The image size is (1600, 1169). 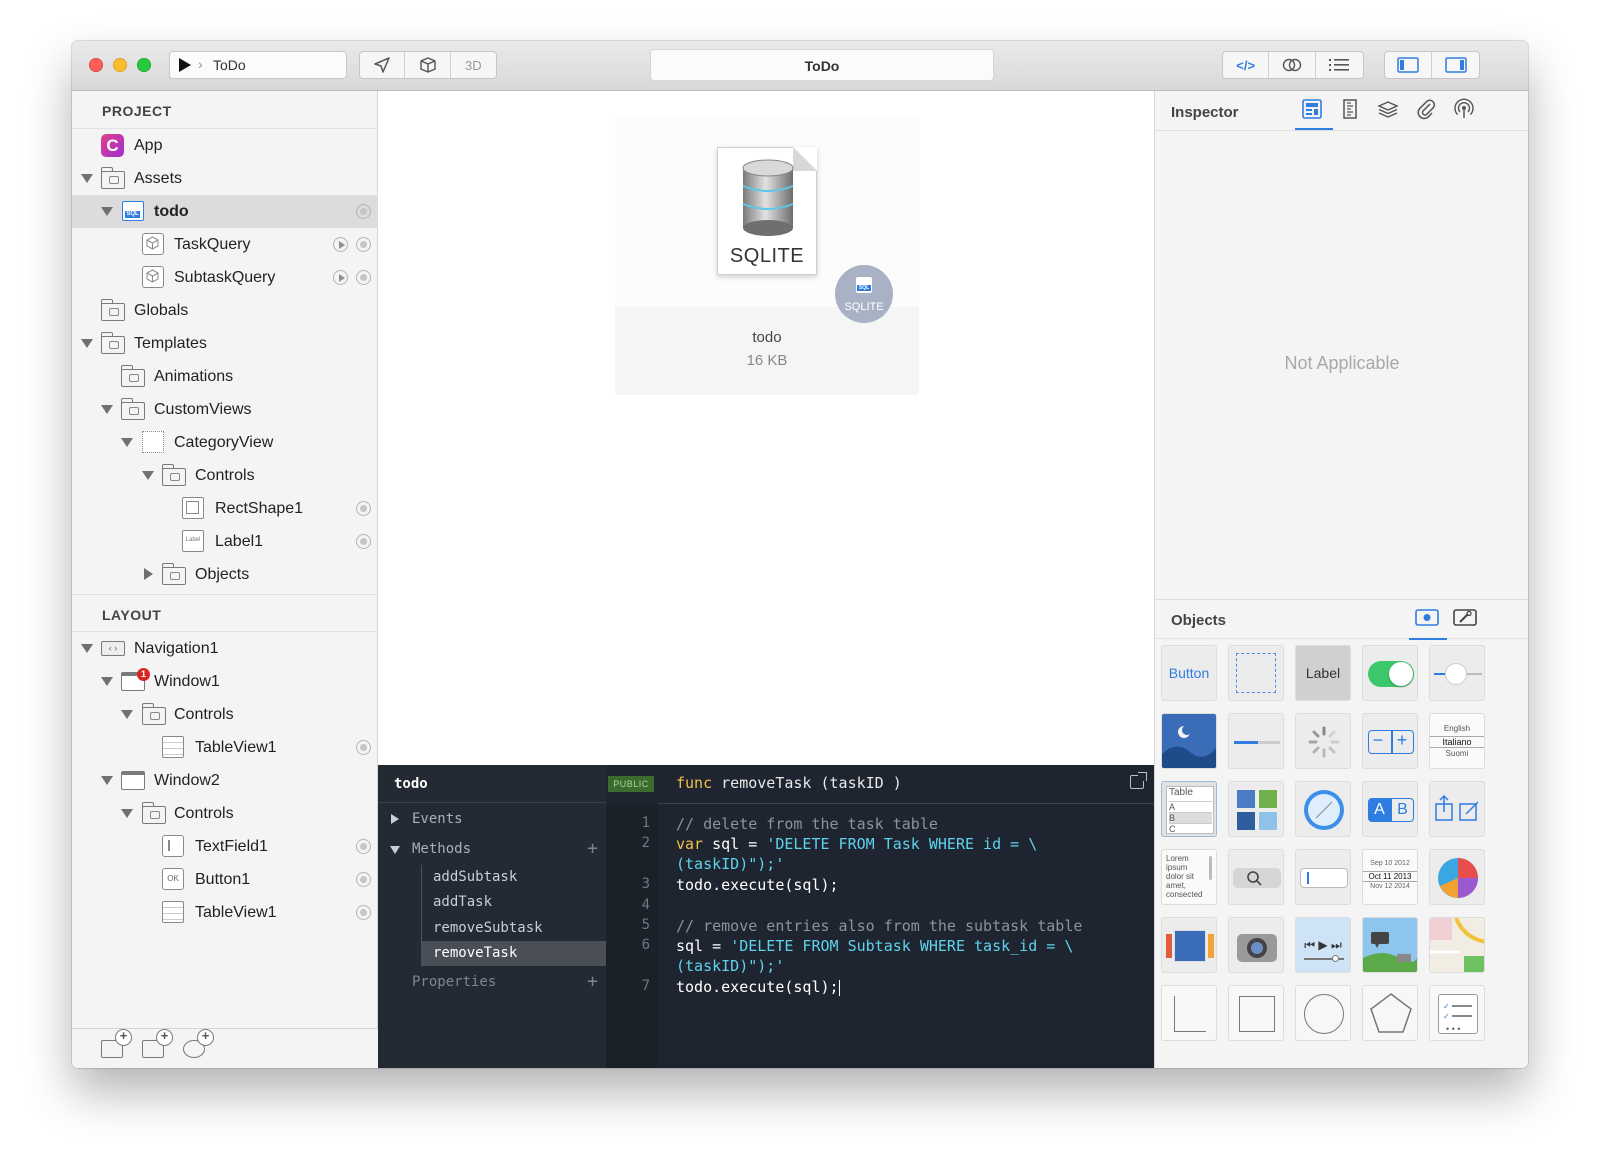 I want to click on tree-item-objects: Objects, so click(x=225, y=574).